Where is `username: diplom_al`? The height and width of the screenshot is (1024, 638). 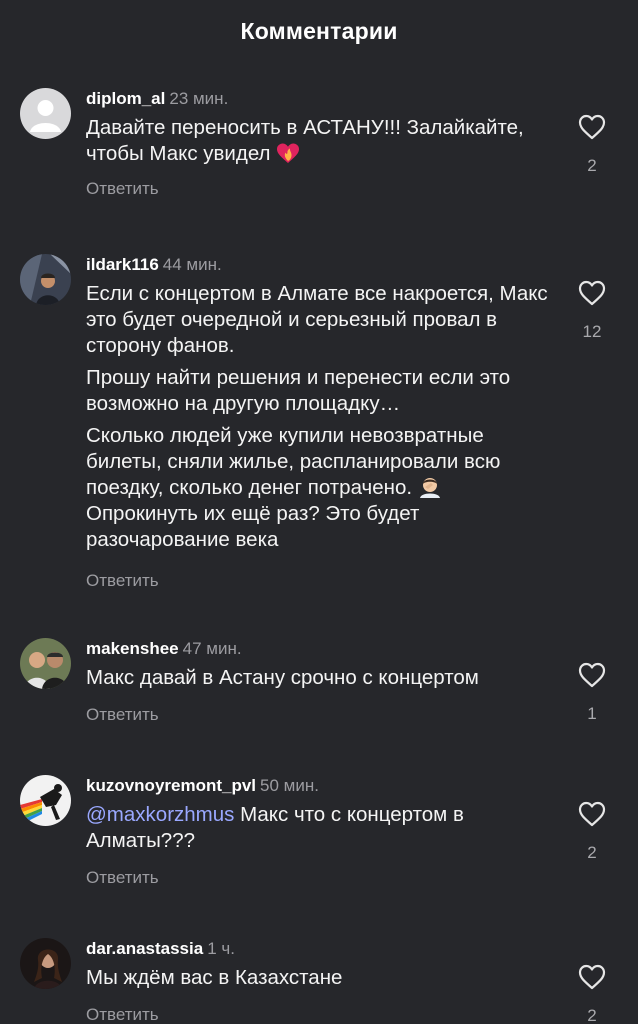 username: diplom_al is located at coordinates (125, 98).